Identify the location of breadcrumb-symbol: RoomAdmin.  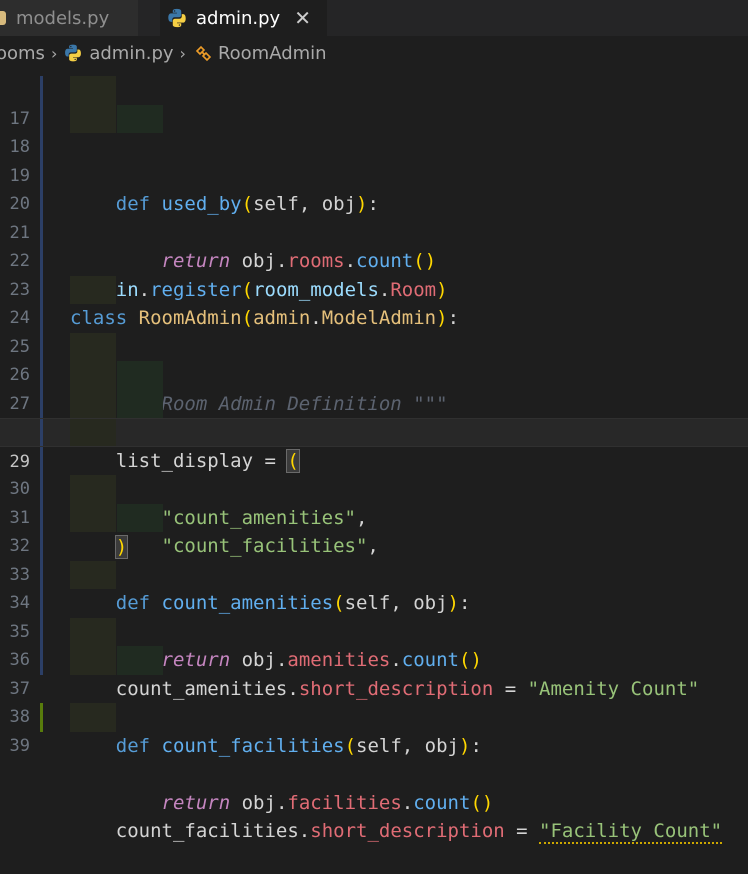
(259, 53).